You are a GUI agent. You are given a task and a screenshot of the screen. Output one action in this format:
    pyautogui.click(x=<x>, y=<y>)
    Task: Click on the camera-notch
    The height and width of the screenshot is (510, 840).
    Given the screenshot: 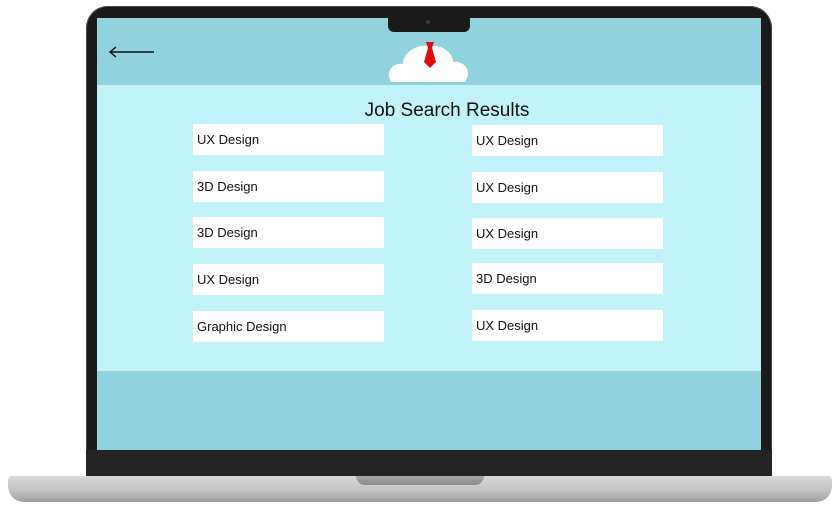 What is the action you would take?
    pyautogui.click(x=429, y=24)
    